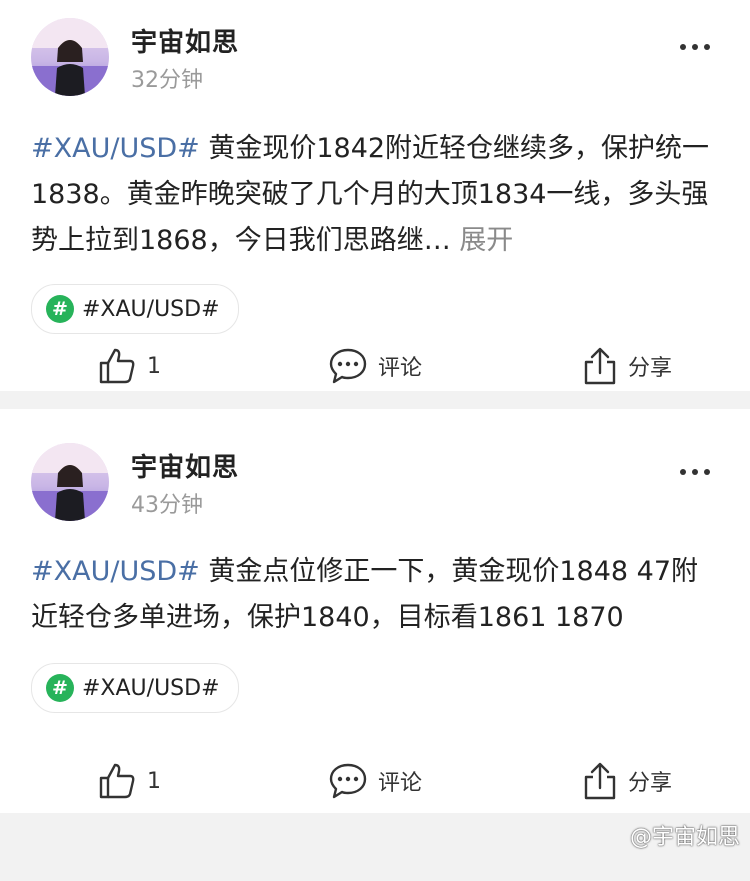 The image size is (750, 881). Describe the element at coordinates (486, 240) in the screenshot. I see `expand-link: 展开` at that location.